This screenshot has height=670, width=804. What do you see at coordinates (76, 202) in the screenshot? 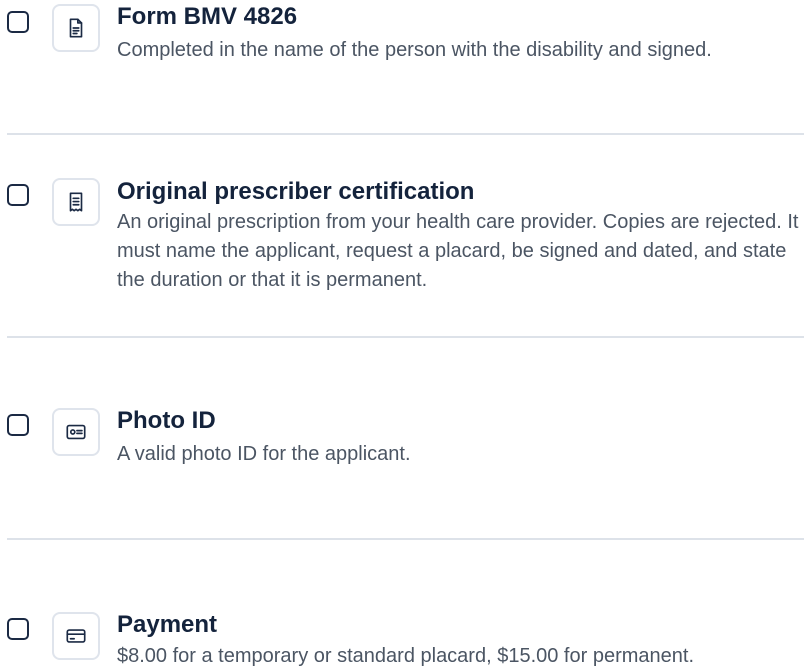
I see `receipt-icon` at bounding box center [76, 202].